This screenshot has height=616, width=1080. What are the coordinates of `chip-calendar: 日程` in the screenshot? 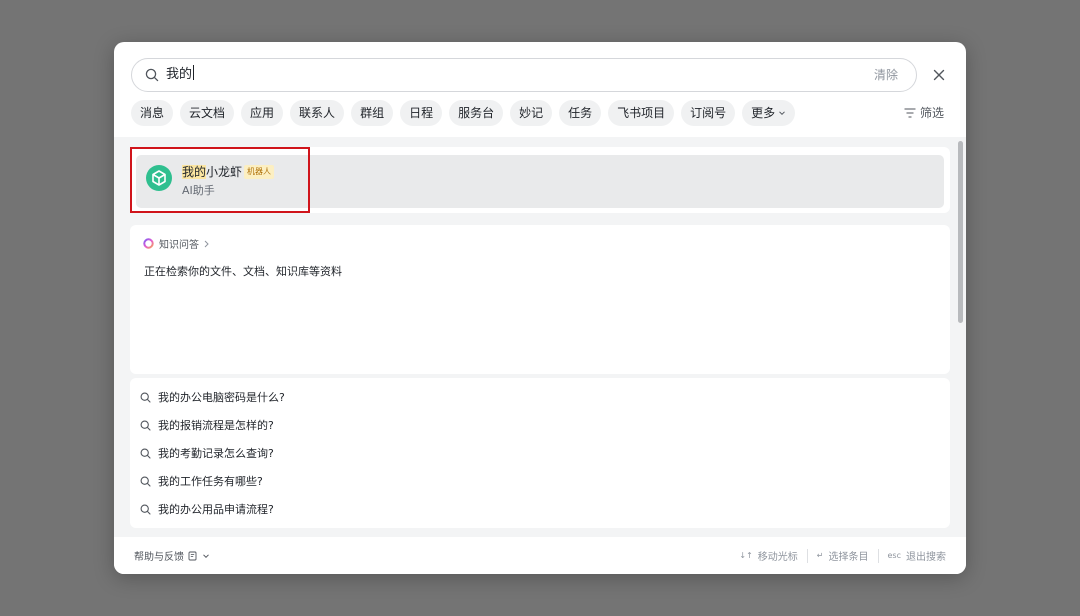 It's located at (421, 113).